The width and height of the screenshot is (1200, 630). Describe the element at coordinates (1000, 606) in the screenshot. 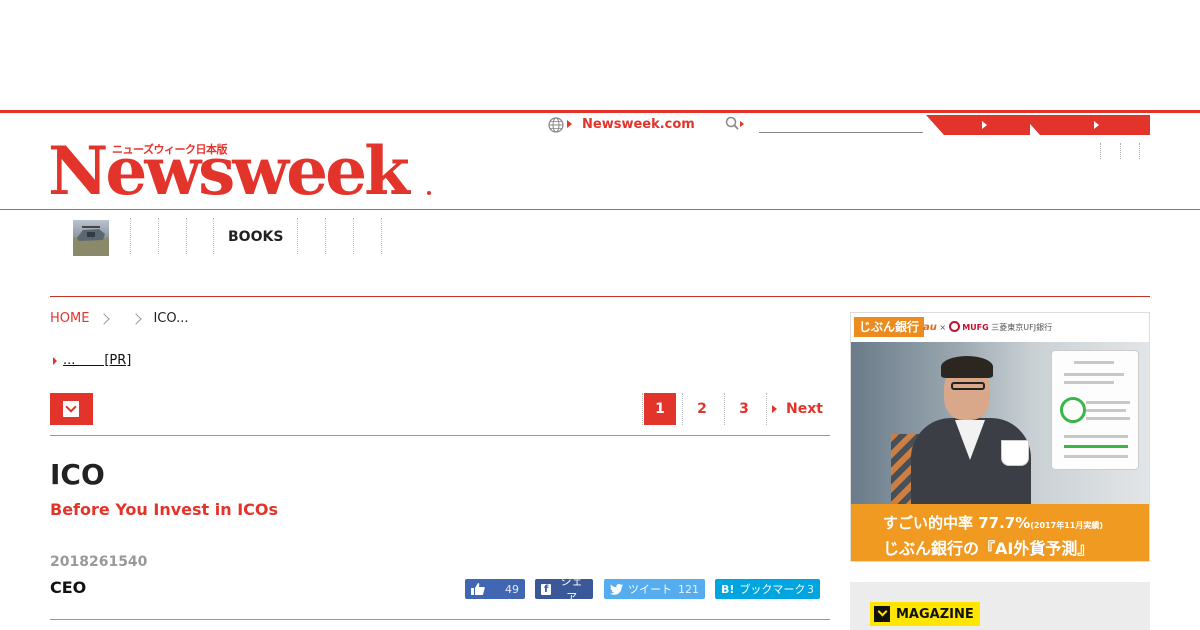

I see `magazine-section: MAGAZINE` at that location.